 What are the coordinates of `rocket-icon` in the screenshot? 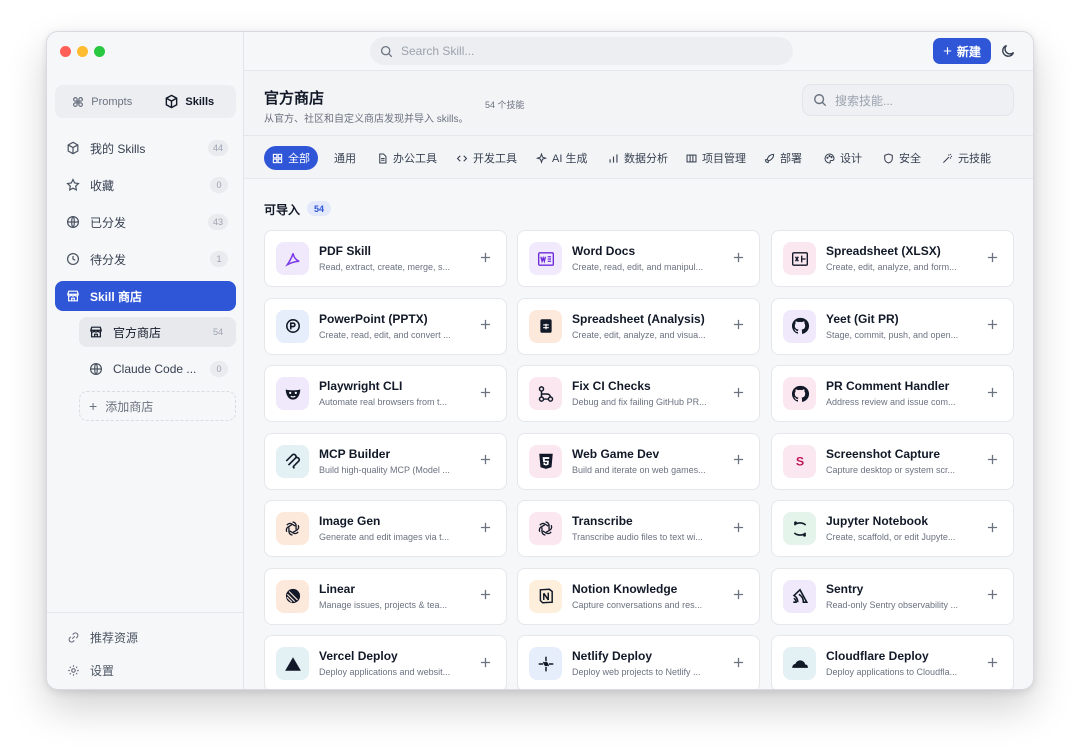 It's located at (769, 158).